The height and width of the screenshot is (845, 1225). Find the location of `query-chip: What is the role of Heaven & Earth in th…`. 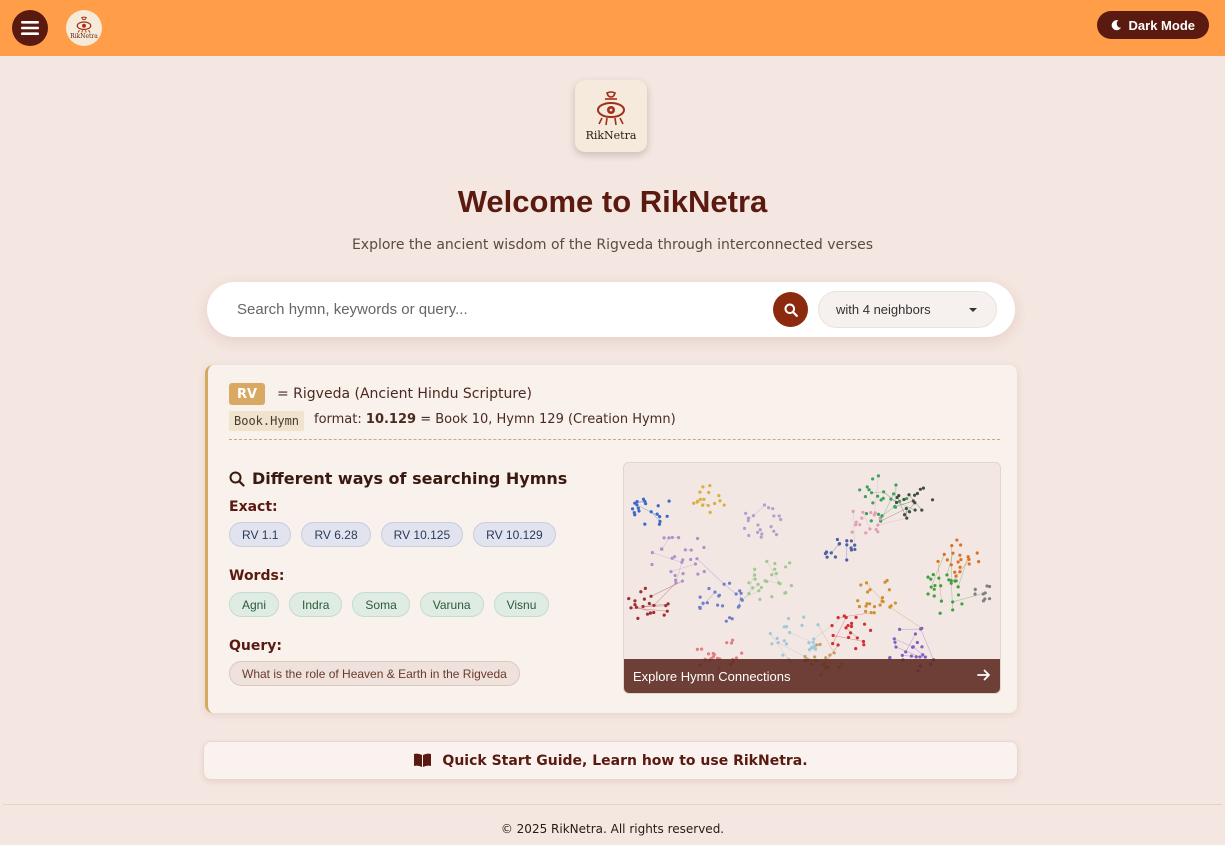

query-chip: What is the role of Heaven & Earth in th… is located at coordinates (374, 673).